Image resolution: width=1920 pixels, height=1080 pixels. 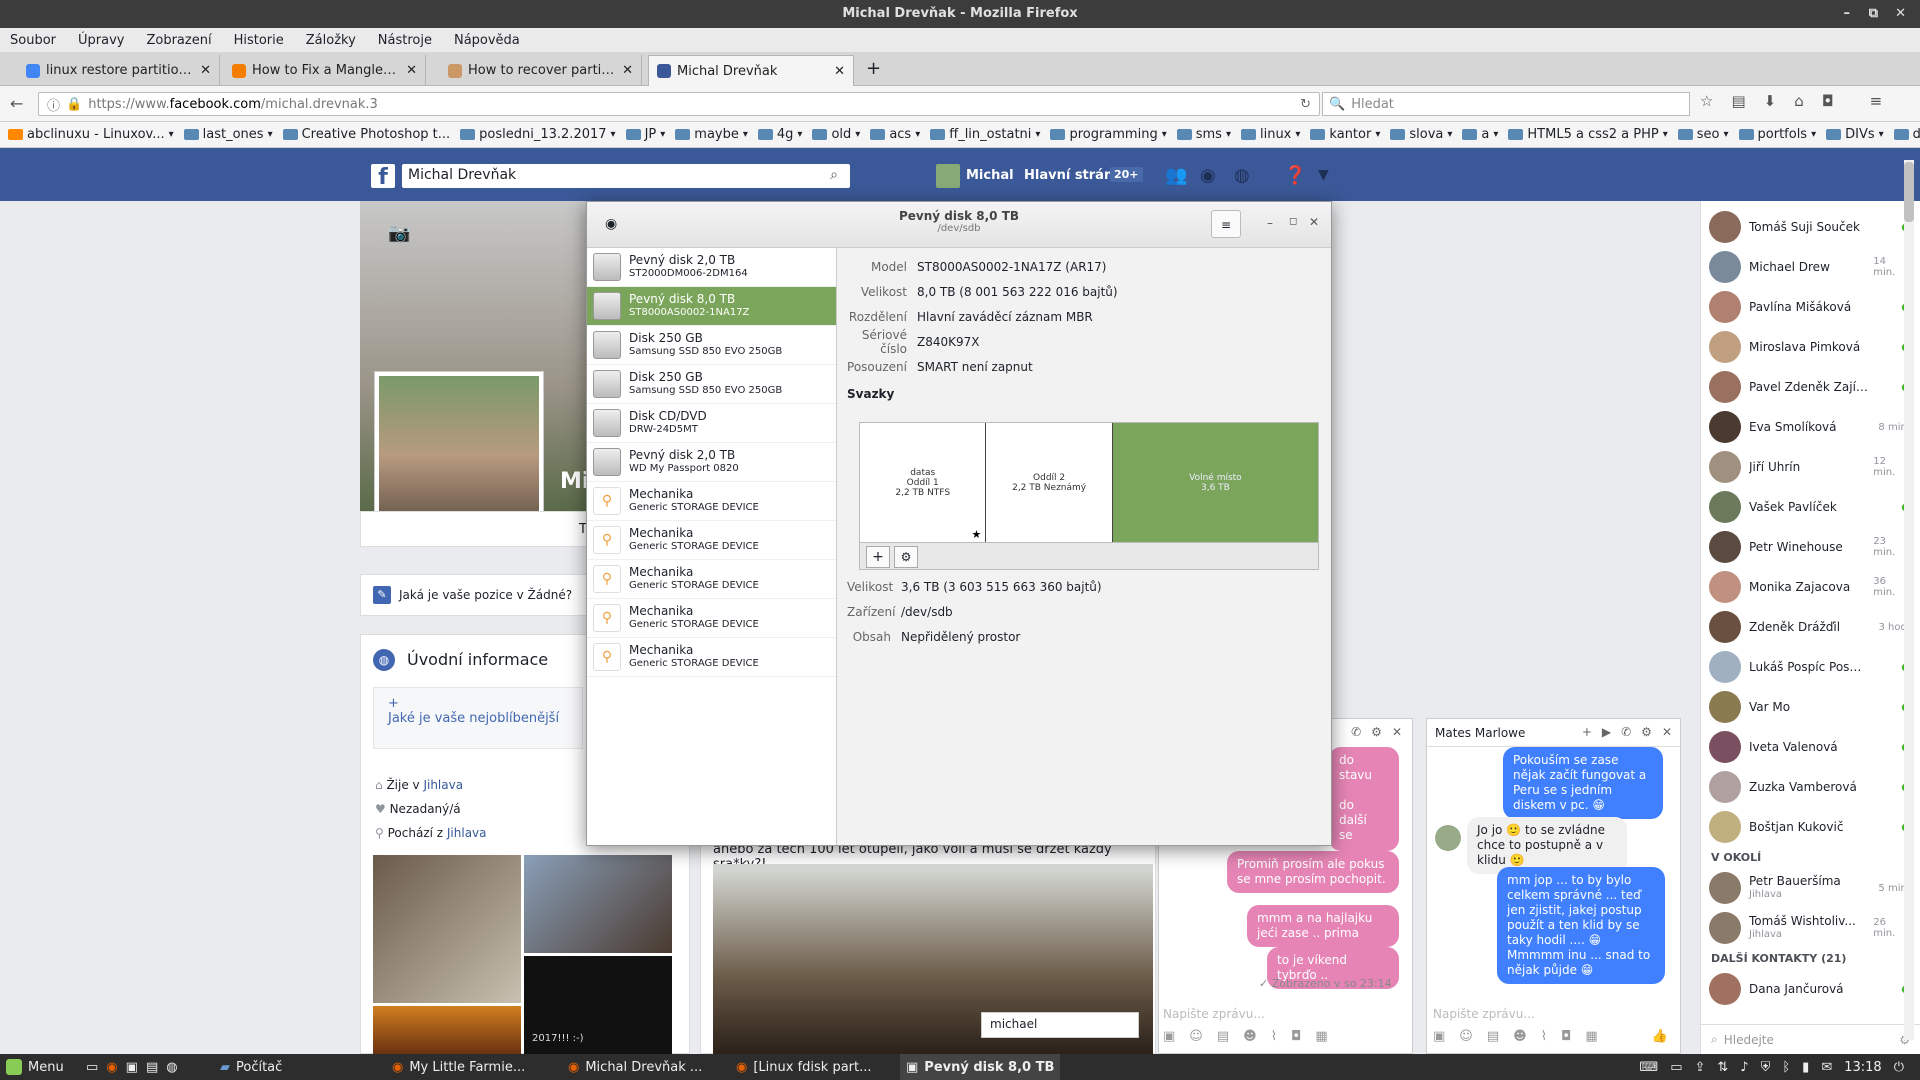 I want to click on contact-item: Zdeněk Drážďil 3 hod., so click(x=1810, y=627).